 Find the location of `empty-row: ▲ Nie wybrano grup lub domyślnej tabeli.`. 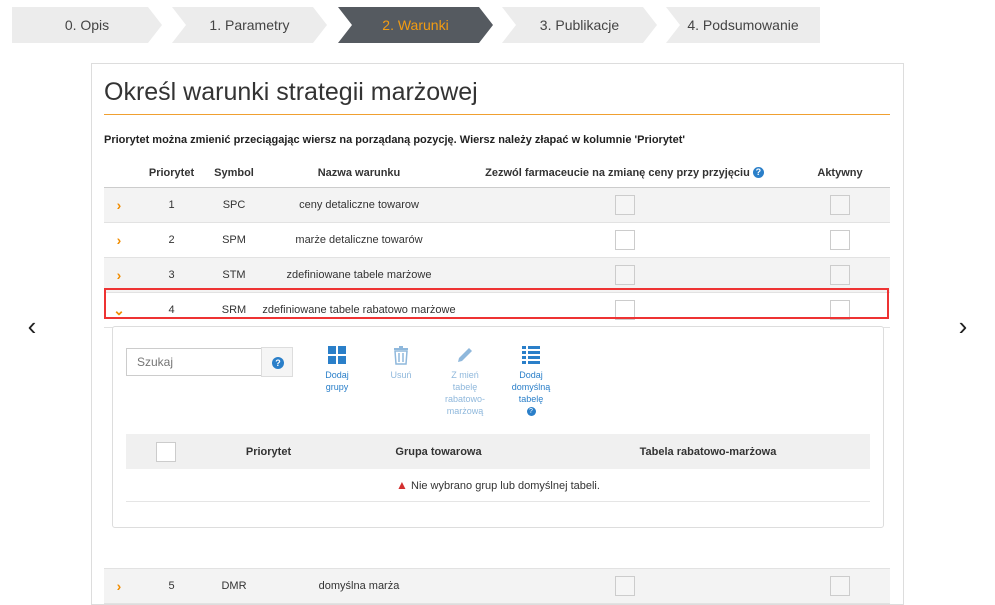

empty-row: ▲ Nie wybrano grup lub domyślnej tabeli. is located at coordinates (498, 485).